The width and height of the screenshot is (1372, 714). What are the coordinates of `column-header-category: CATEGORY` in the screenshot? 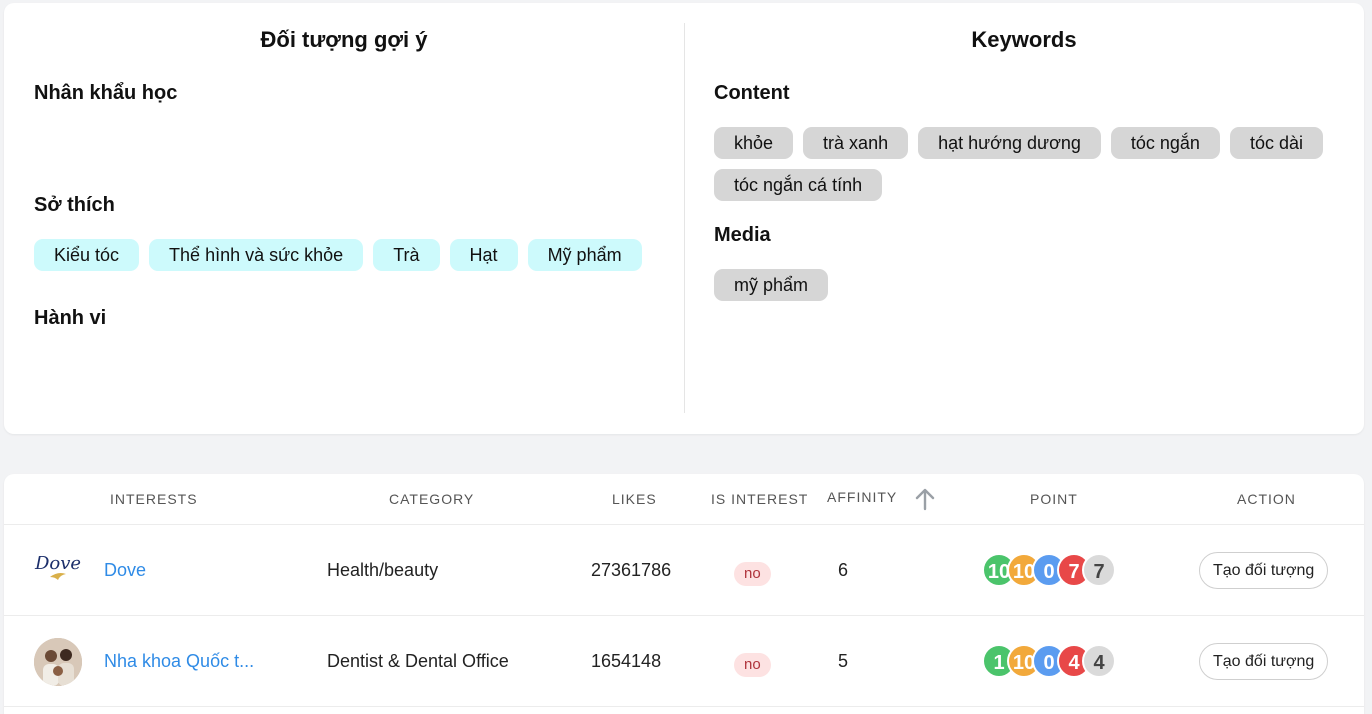 It's located at (431, 499).